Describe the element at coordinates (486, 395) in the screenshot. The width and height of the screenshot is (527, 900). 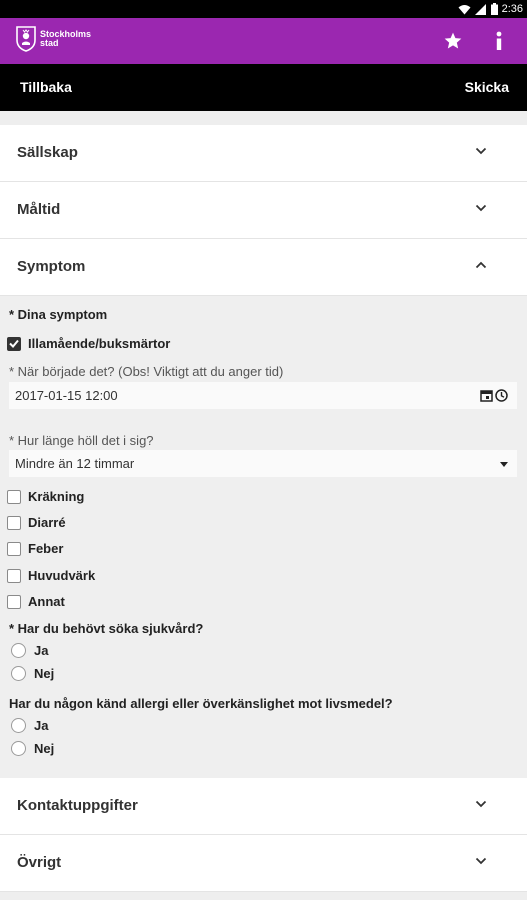
I see `calendar-icon` at that location.